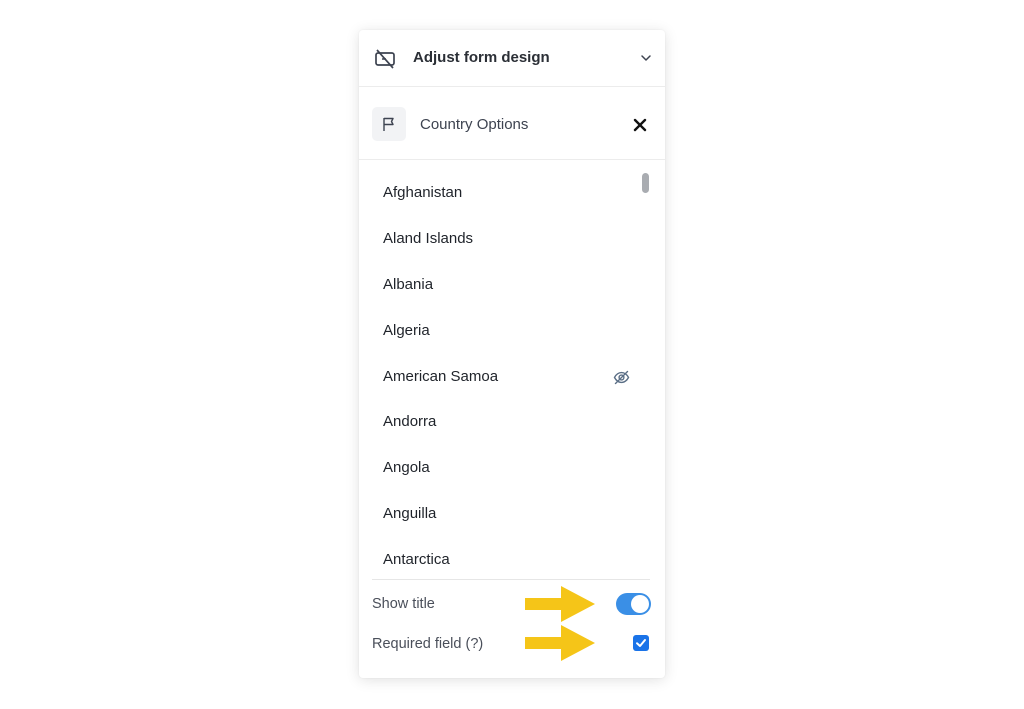 This screenshot has width=1024, height=709. I want to click on country-label: Anguilla, so click(410, 513).